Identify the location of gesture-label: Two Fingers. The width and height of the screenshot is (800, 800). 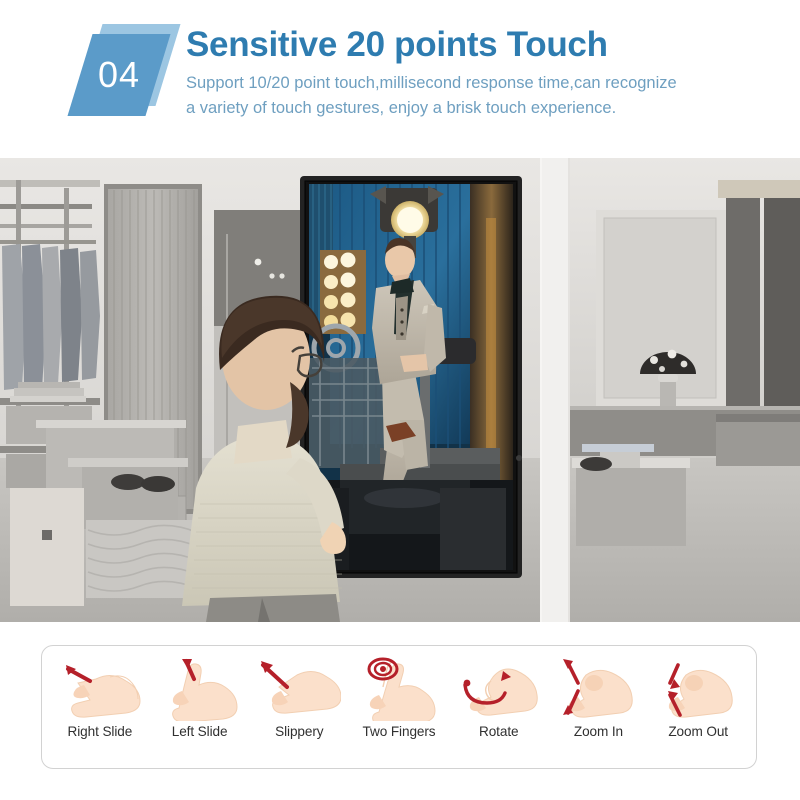
(399, 731).